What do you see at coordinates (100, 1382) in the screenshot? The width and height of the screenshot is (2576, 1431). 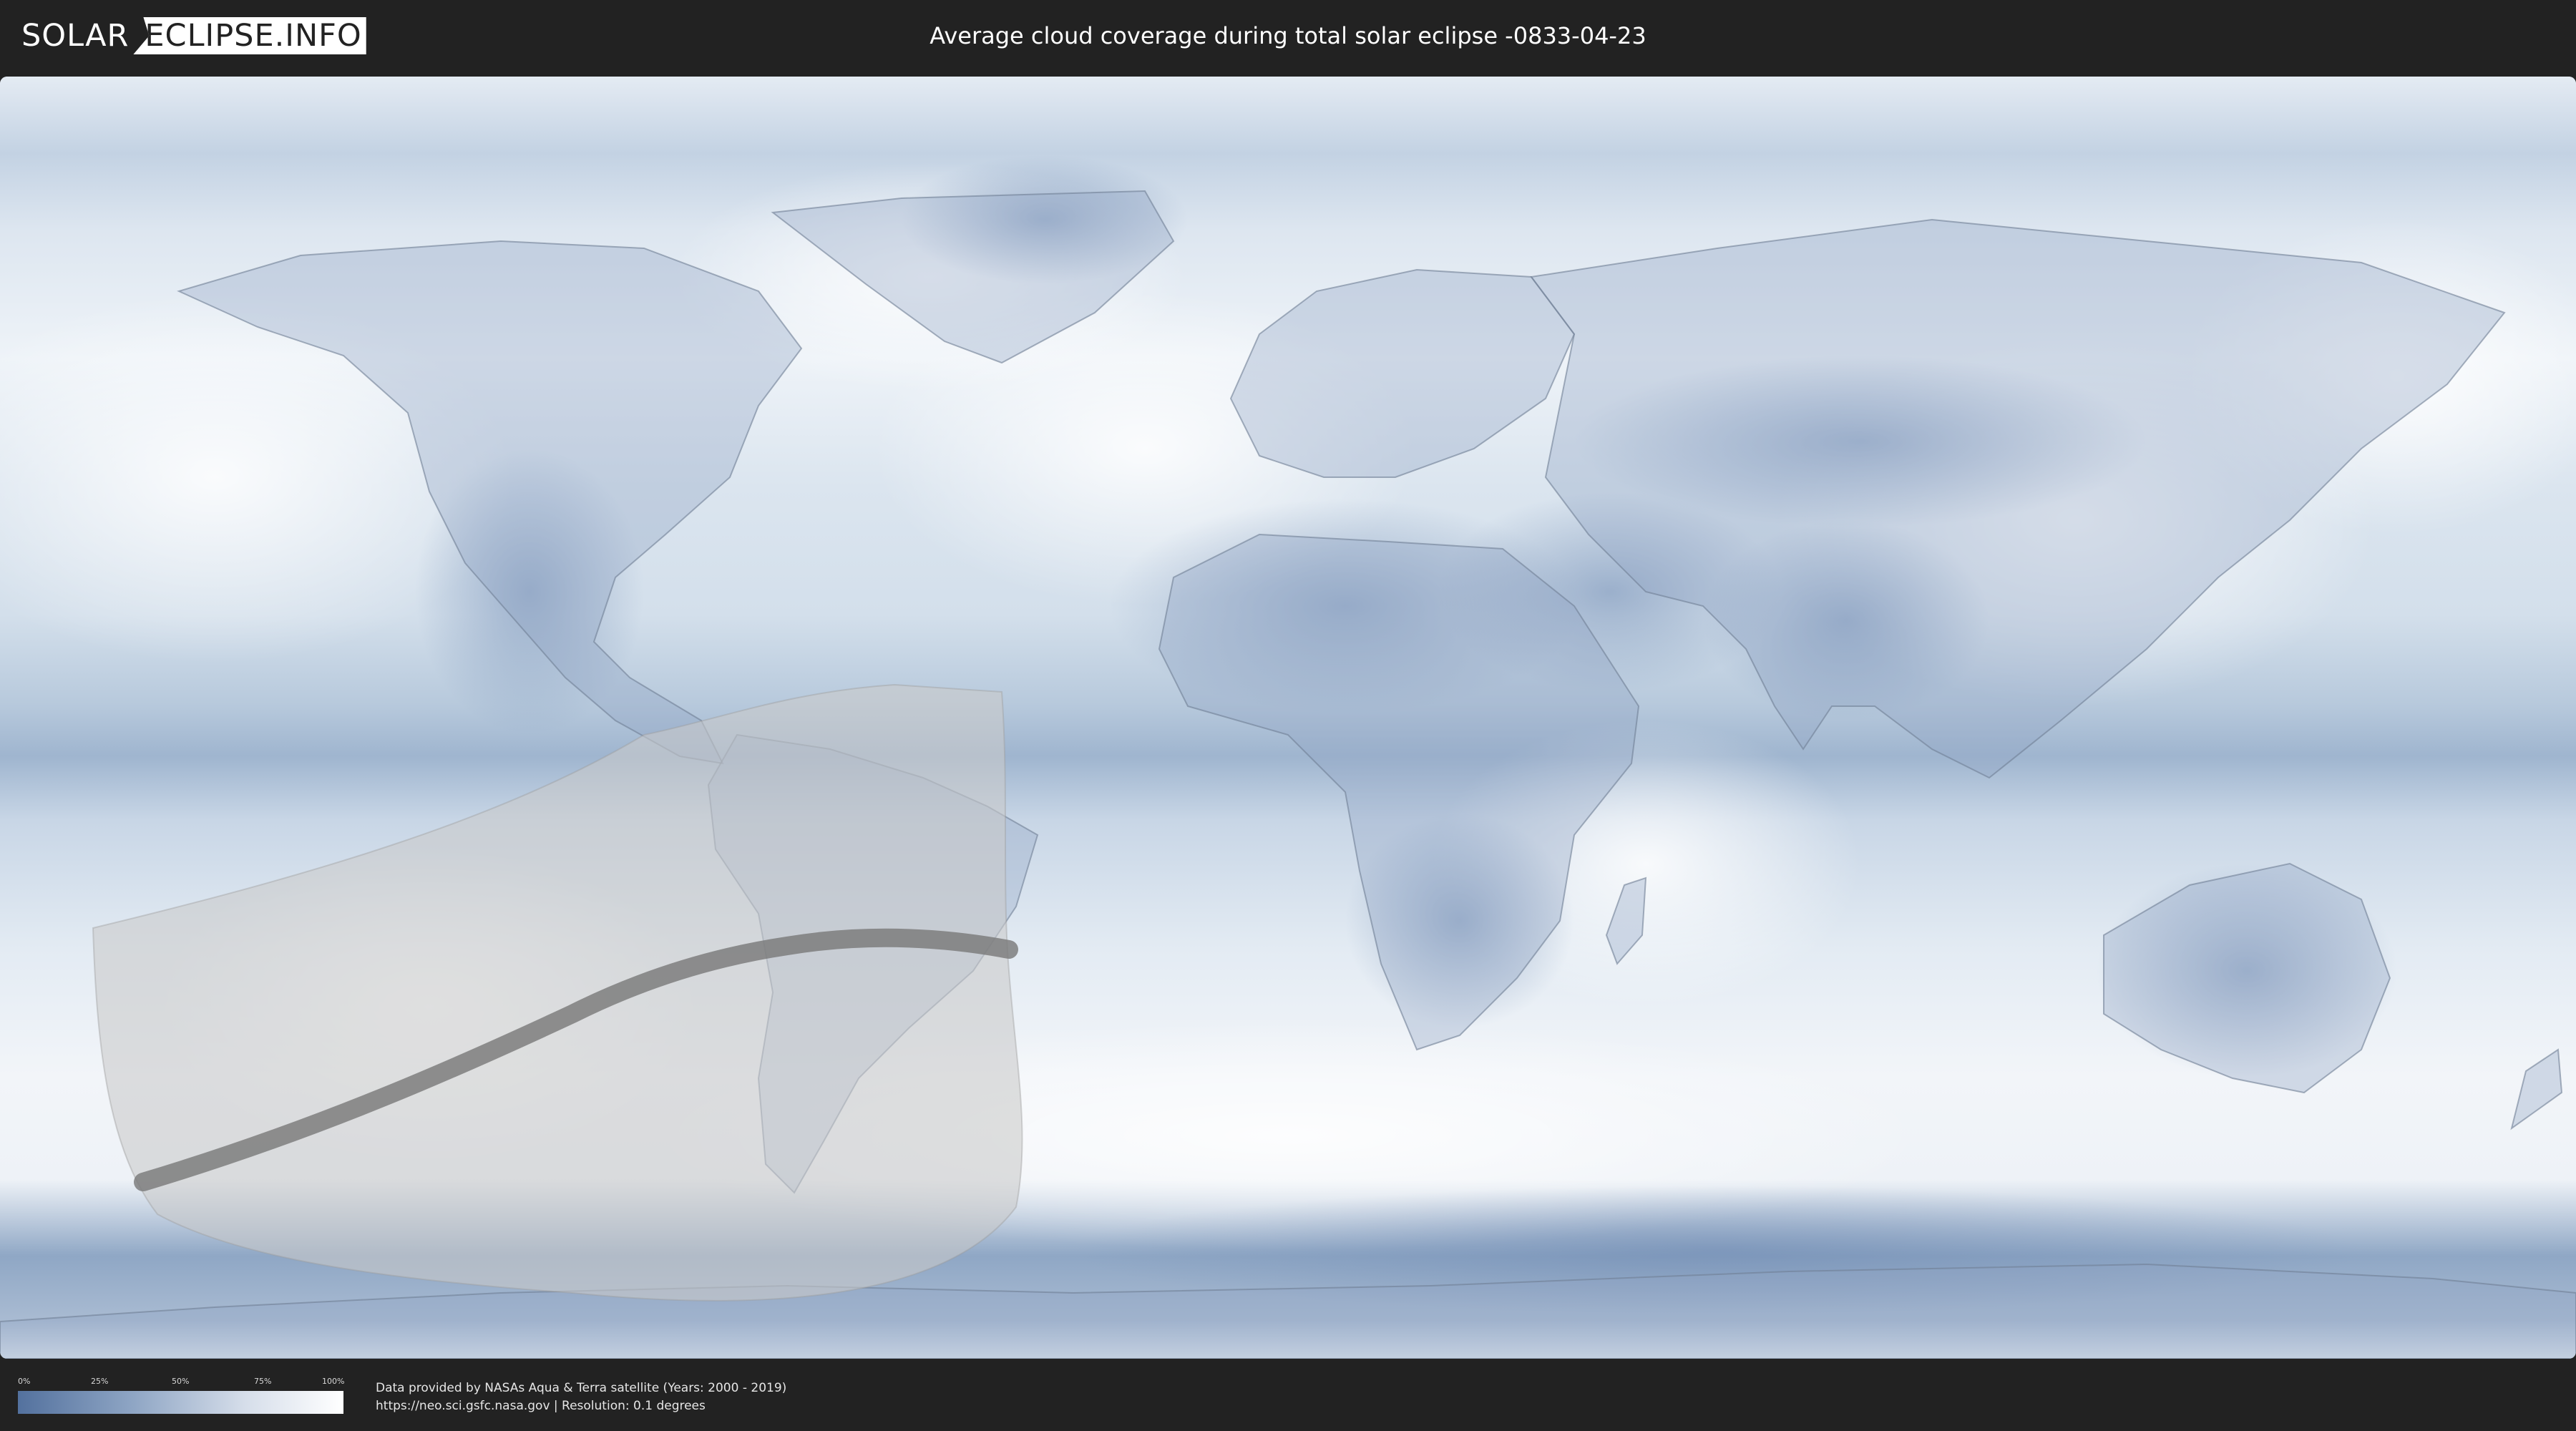 I see `legend-tick-25: 25%` at bounding box center [100, 1382].